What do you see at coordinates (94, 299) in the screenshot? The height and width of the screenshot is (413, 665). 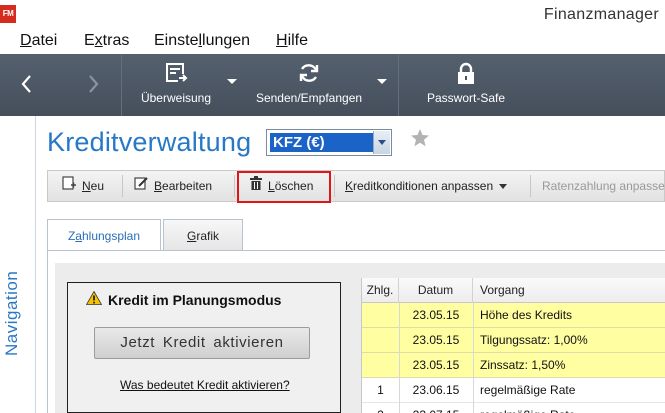 I see `warning-icon` at bounding box center [94, 299].